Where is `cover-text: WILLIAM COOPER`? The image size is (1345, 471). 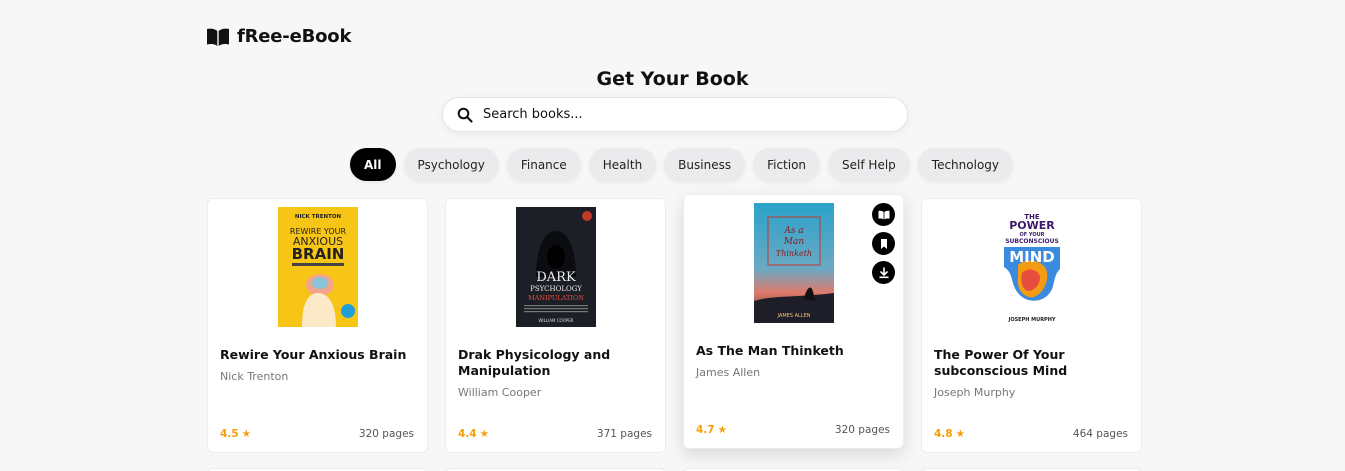 cover-text: WILLIAM COOPER is located at coordinates (555, 320).